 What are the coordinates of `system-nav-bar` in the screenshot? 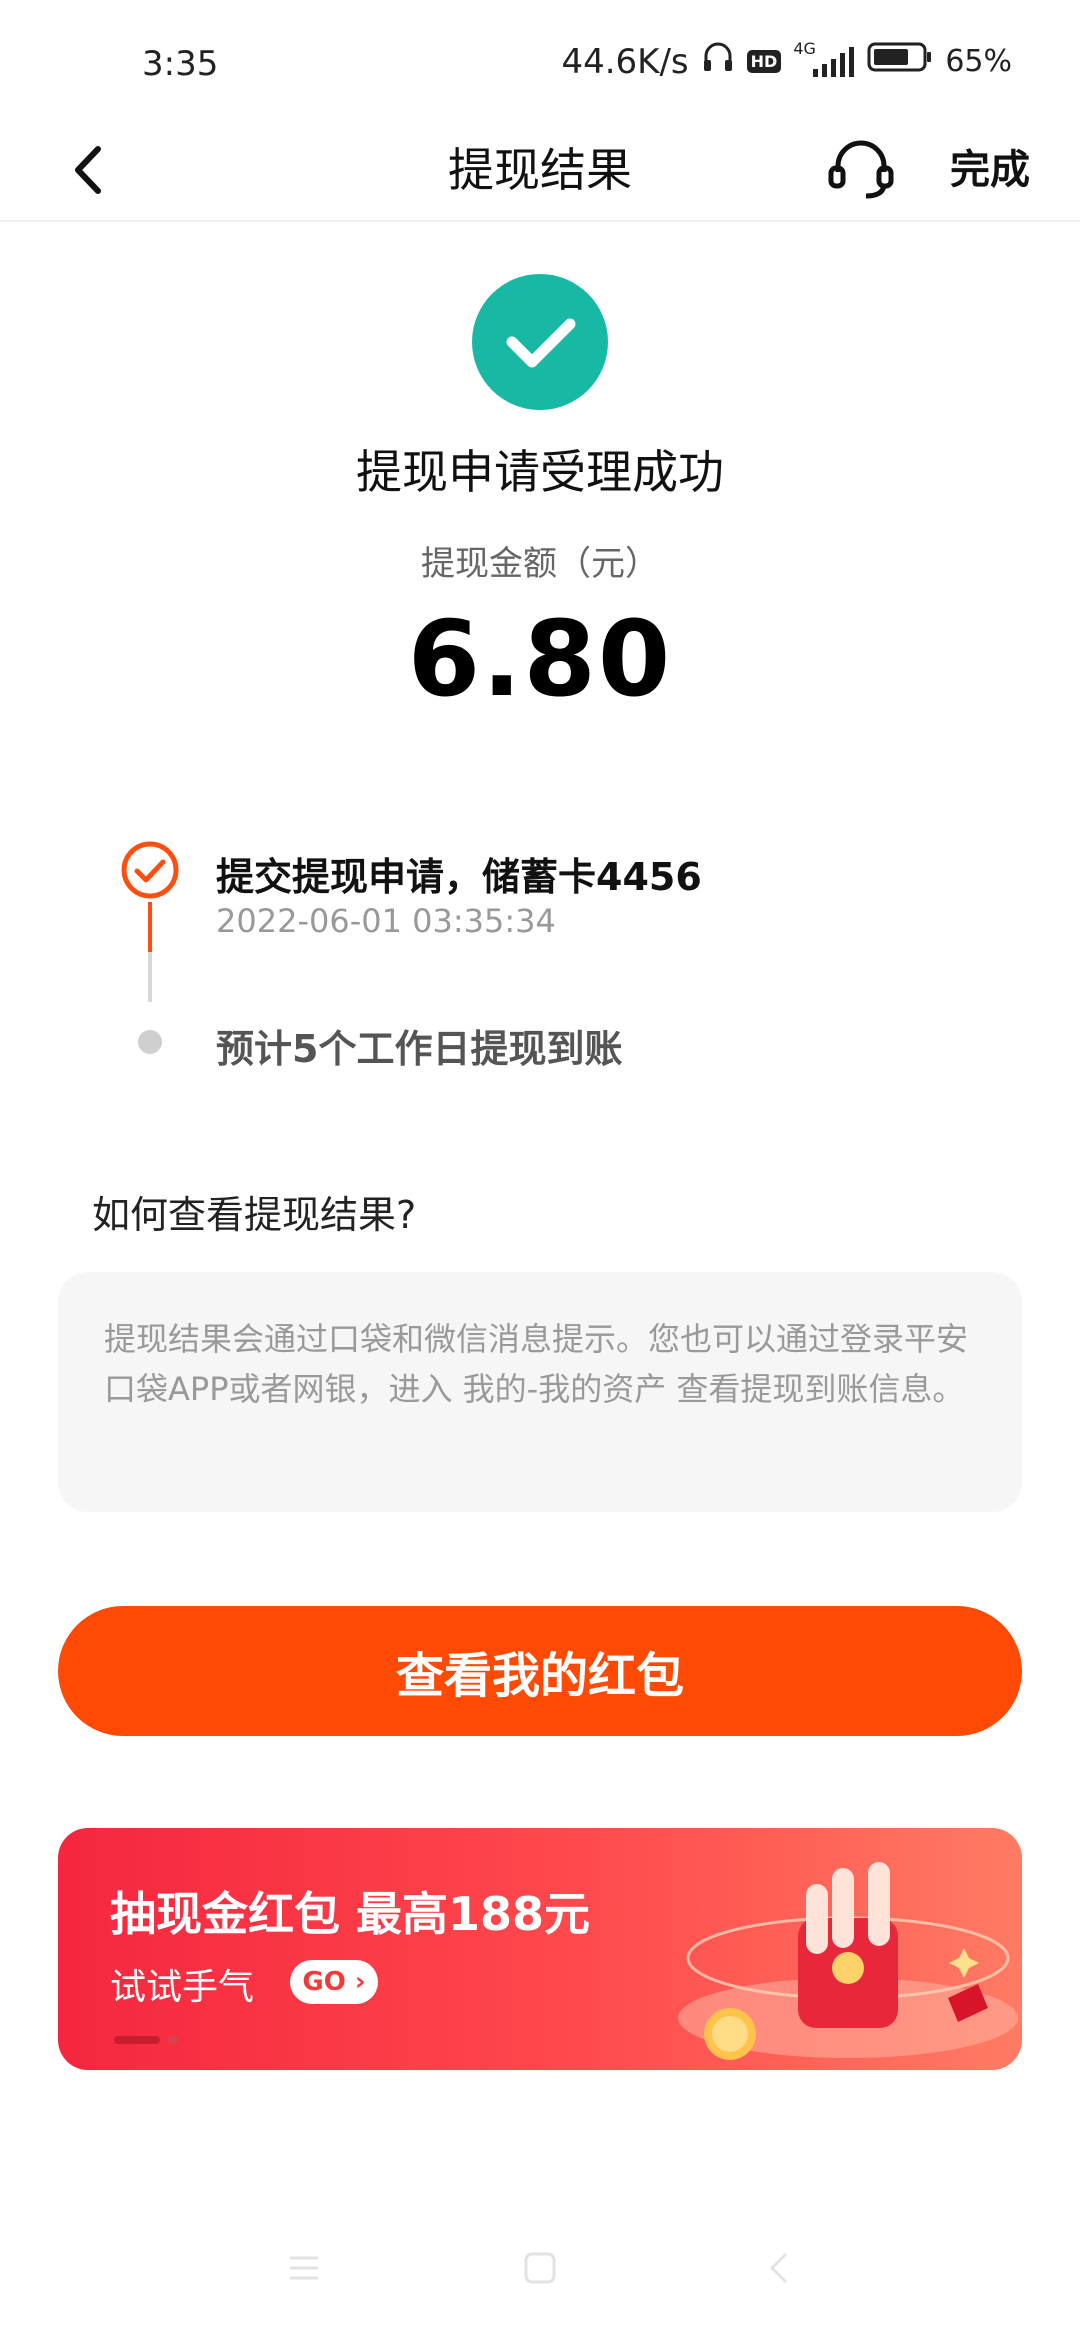 It's located at (540, 2270).